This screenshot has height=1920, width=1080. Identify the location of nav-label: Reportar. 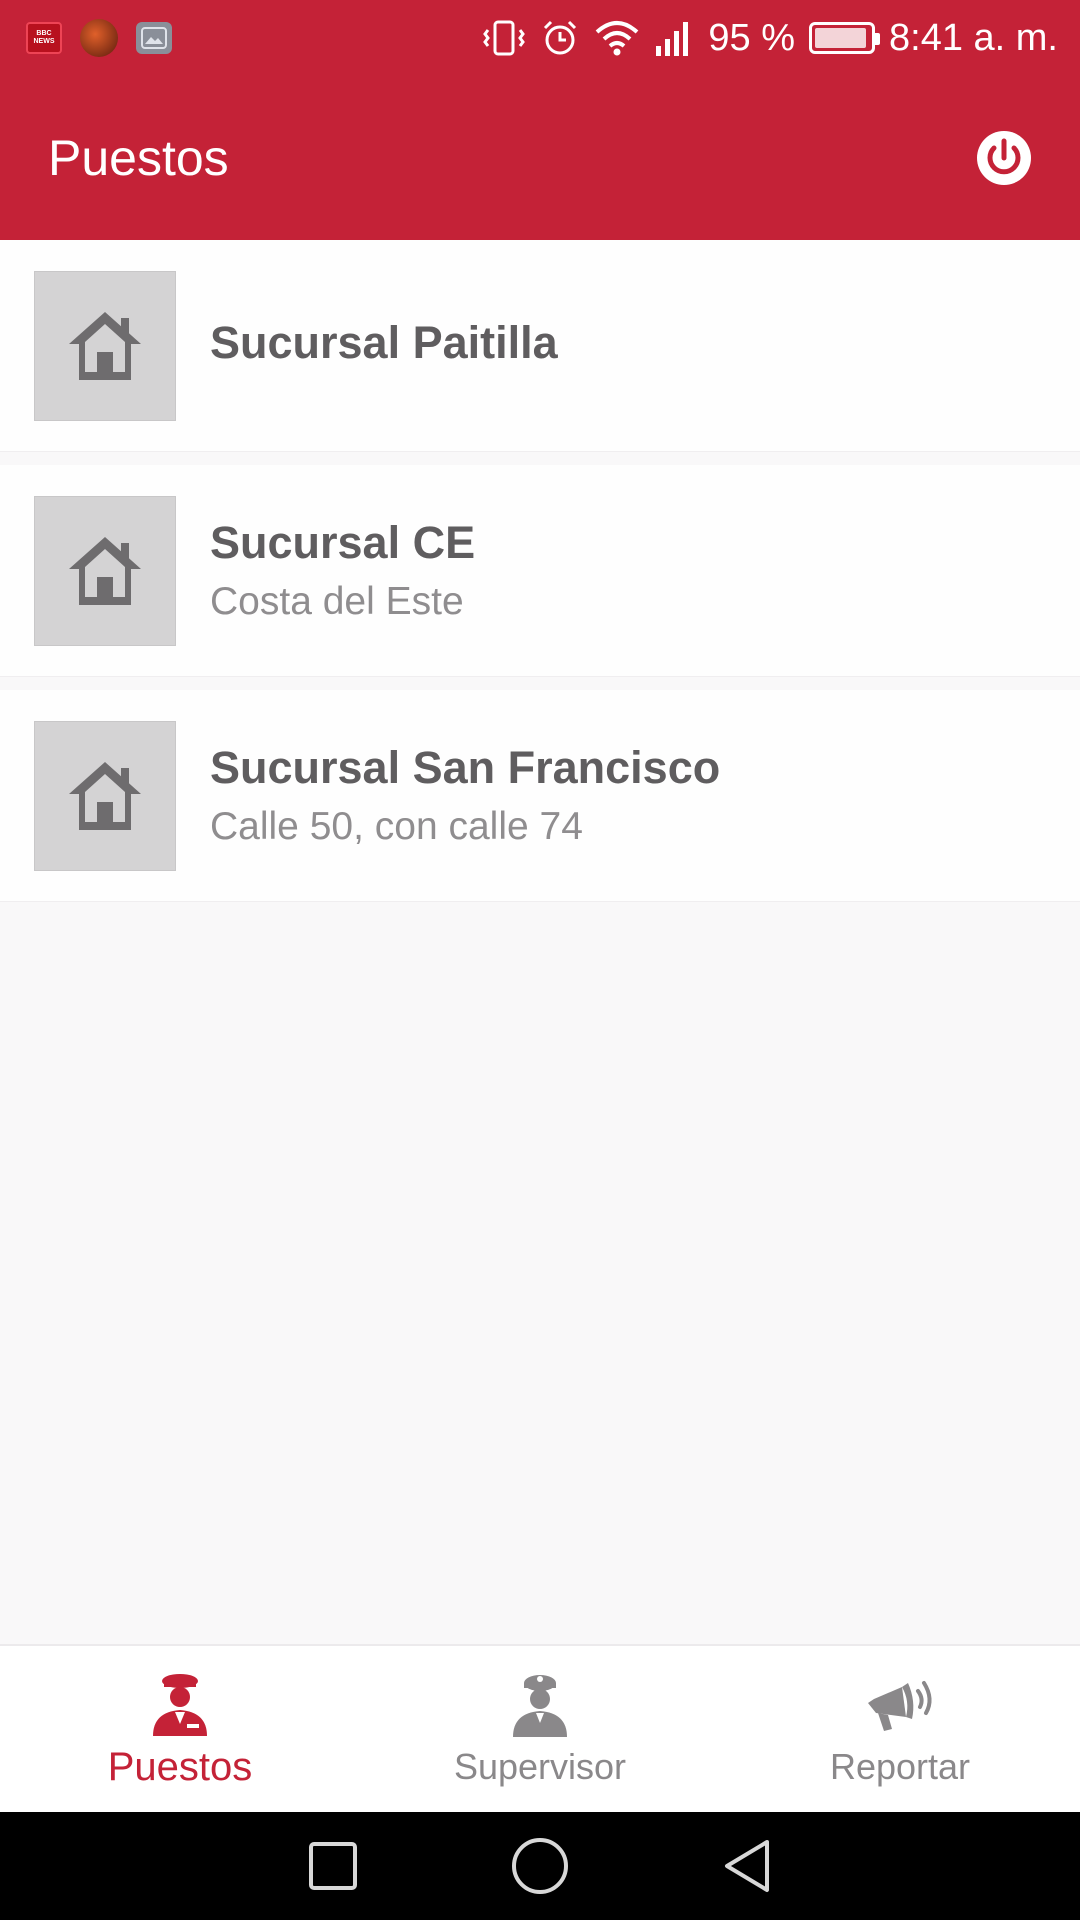
(900, 1766).